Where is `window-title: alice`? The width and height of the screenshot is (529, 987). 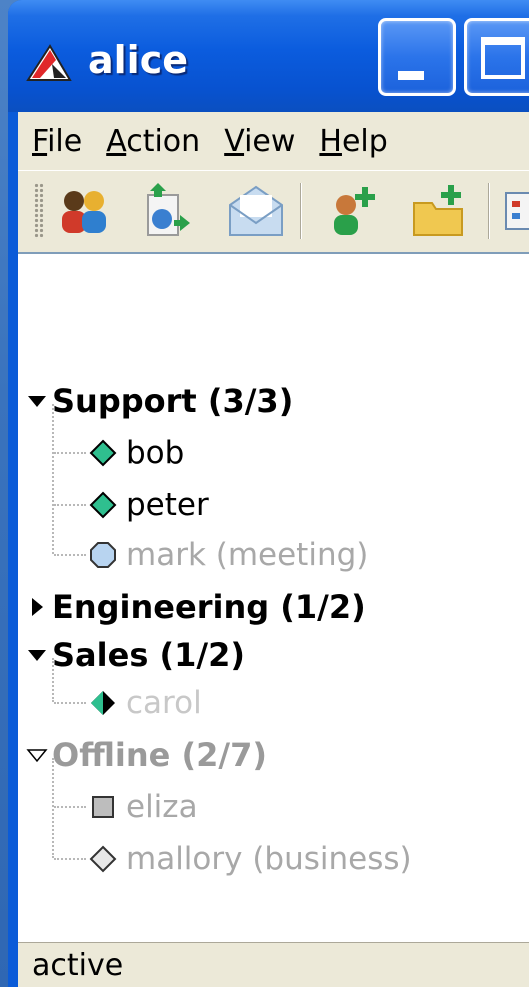
window-title: alice is located at coordinates (138, 60).